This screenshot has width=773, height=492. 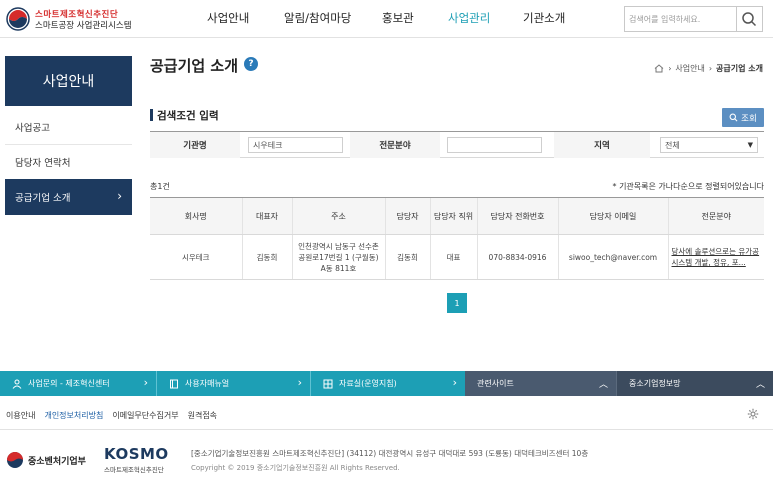 I want to click on cell-email: siwoo_tech@naver.com, so click(x=612, y=257).